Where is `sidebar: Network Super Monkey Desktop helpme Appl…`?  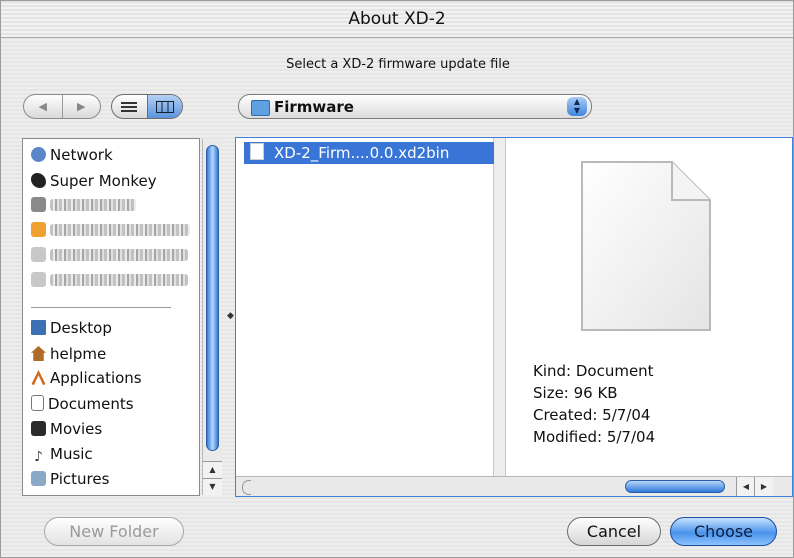
sidebar: Network Super Monkey Desktop helpme Appl… is located at coordinates (111, 317).